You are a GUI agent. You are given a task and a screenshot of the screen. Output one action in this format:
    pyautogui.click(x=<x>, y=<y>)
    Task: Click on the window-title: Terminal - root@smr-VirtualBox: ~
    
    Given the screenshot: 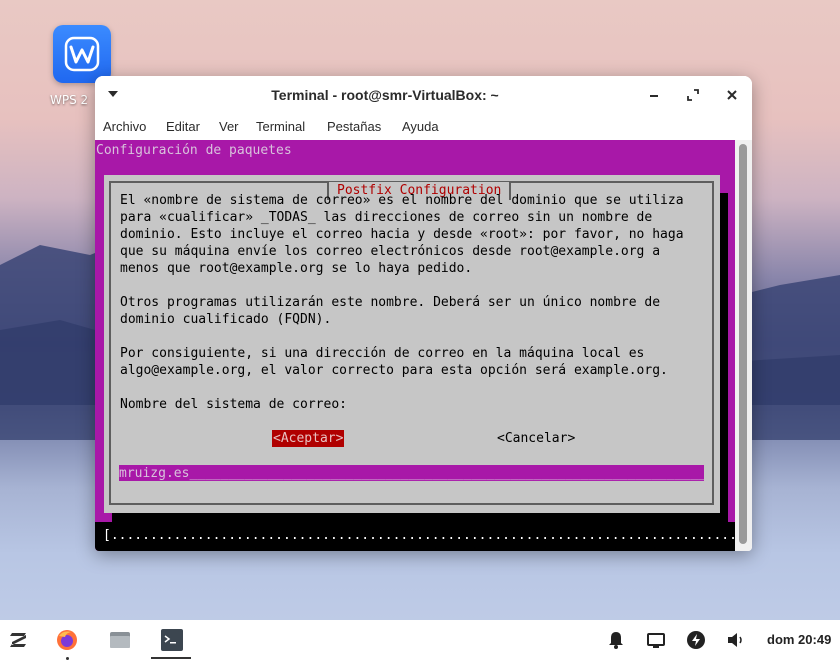 What is the action you would take?
    pyautogui.click(x=385, y=95)
    